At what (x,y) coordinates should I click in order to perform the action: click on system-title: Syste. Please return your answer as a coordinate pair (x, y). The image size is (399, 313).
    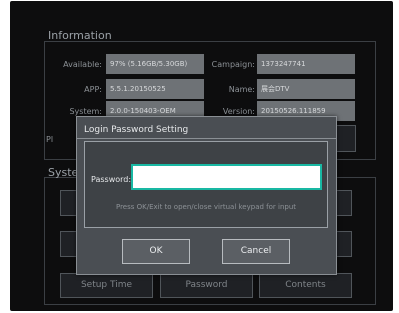
    Looking at the image, I should click on (63, 172).